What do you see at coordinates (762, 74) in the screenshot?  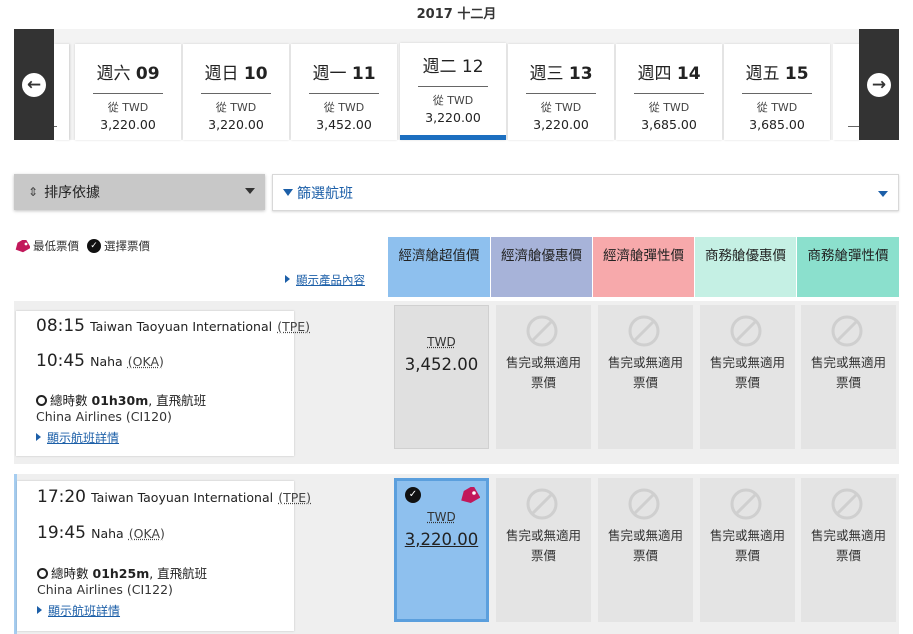 I see `date-day: 週五` at bounding box center [762, 74].